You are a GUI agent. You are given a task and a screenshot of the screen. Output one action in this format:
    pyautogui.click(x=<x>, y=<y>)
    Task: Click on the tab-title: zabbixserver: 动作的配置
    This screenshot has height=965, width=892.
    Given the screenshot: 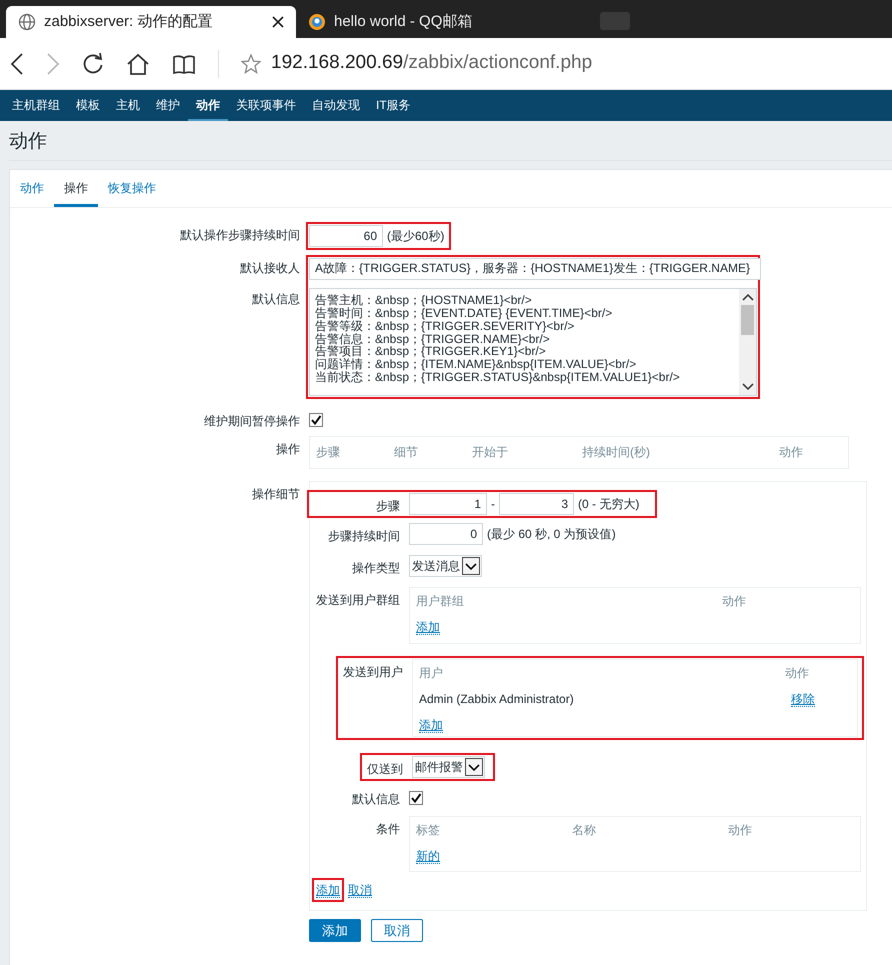 What is the action you would take?
    pyautogui.click(x=129, y=22)
    